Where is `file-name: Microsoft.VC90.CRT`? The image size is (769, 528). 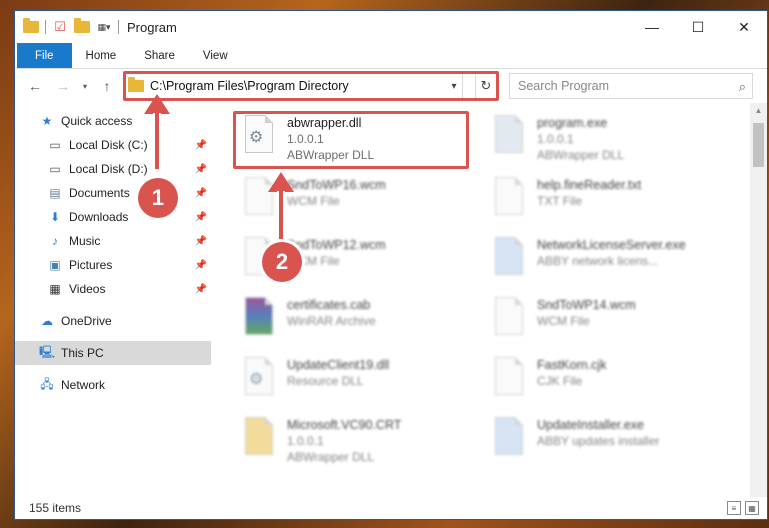 file-name: Microsoft.VC90.CRT is located at coordinates (344, 425).